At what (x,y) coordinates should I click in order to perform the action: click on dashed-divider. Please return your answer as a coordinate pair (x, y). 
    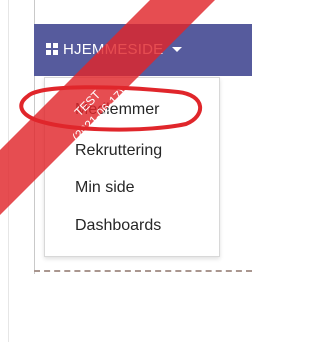
    Looking at the image, I should click on (143, 271).